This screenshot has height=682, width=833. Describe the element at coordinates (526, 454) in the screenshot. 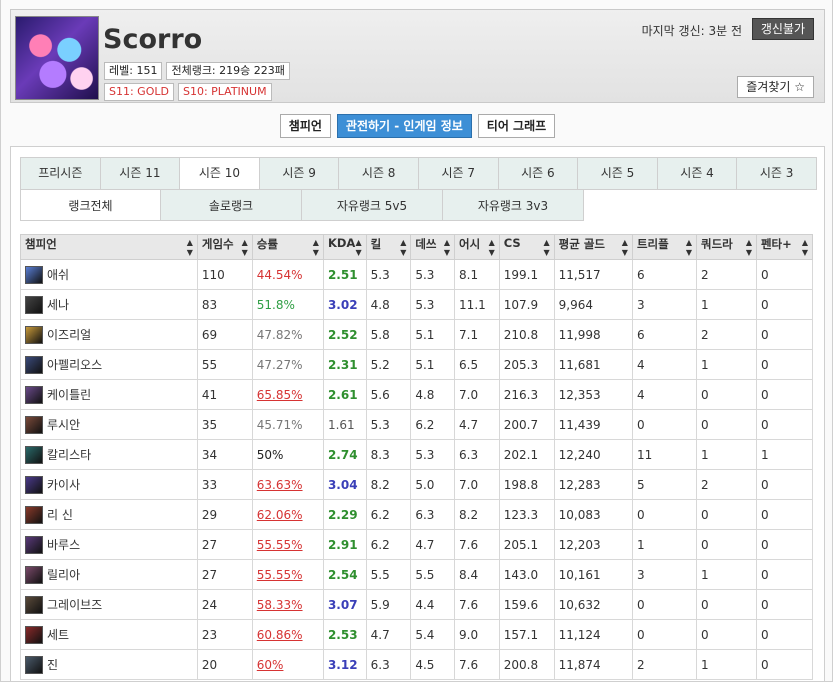

I see `cs-cell: 202.1` at that location.